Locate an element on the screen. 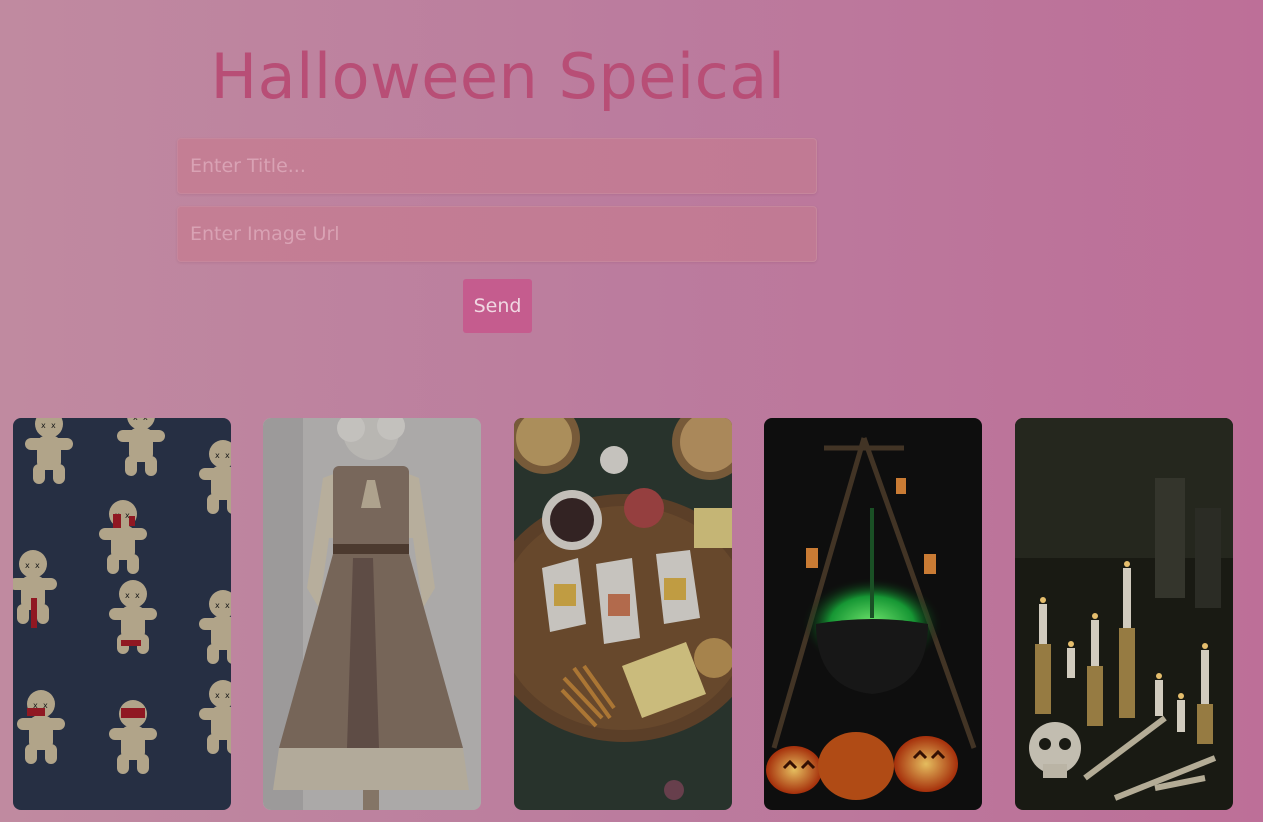  vintage-dress-image is located at coordinates (372, 614).